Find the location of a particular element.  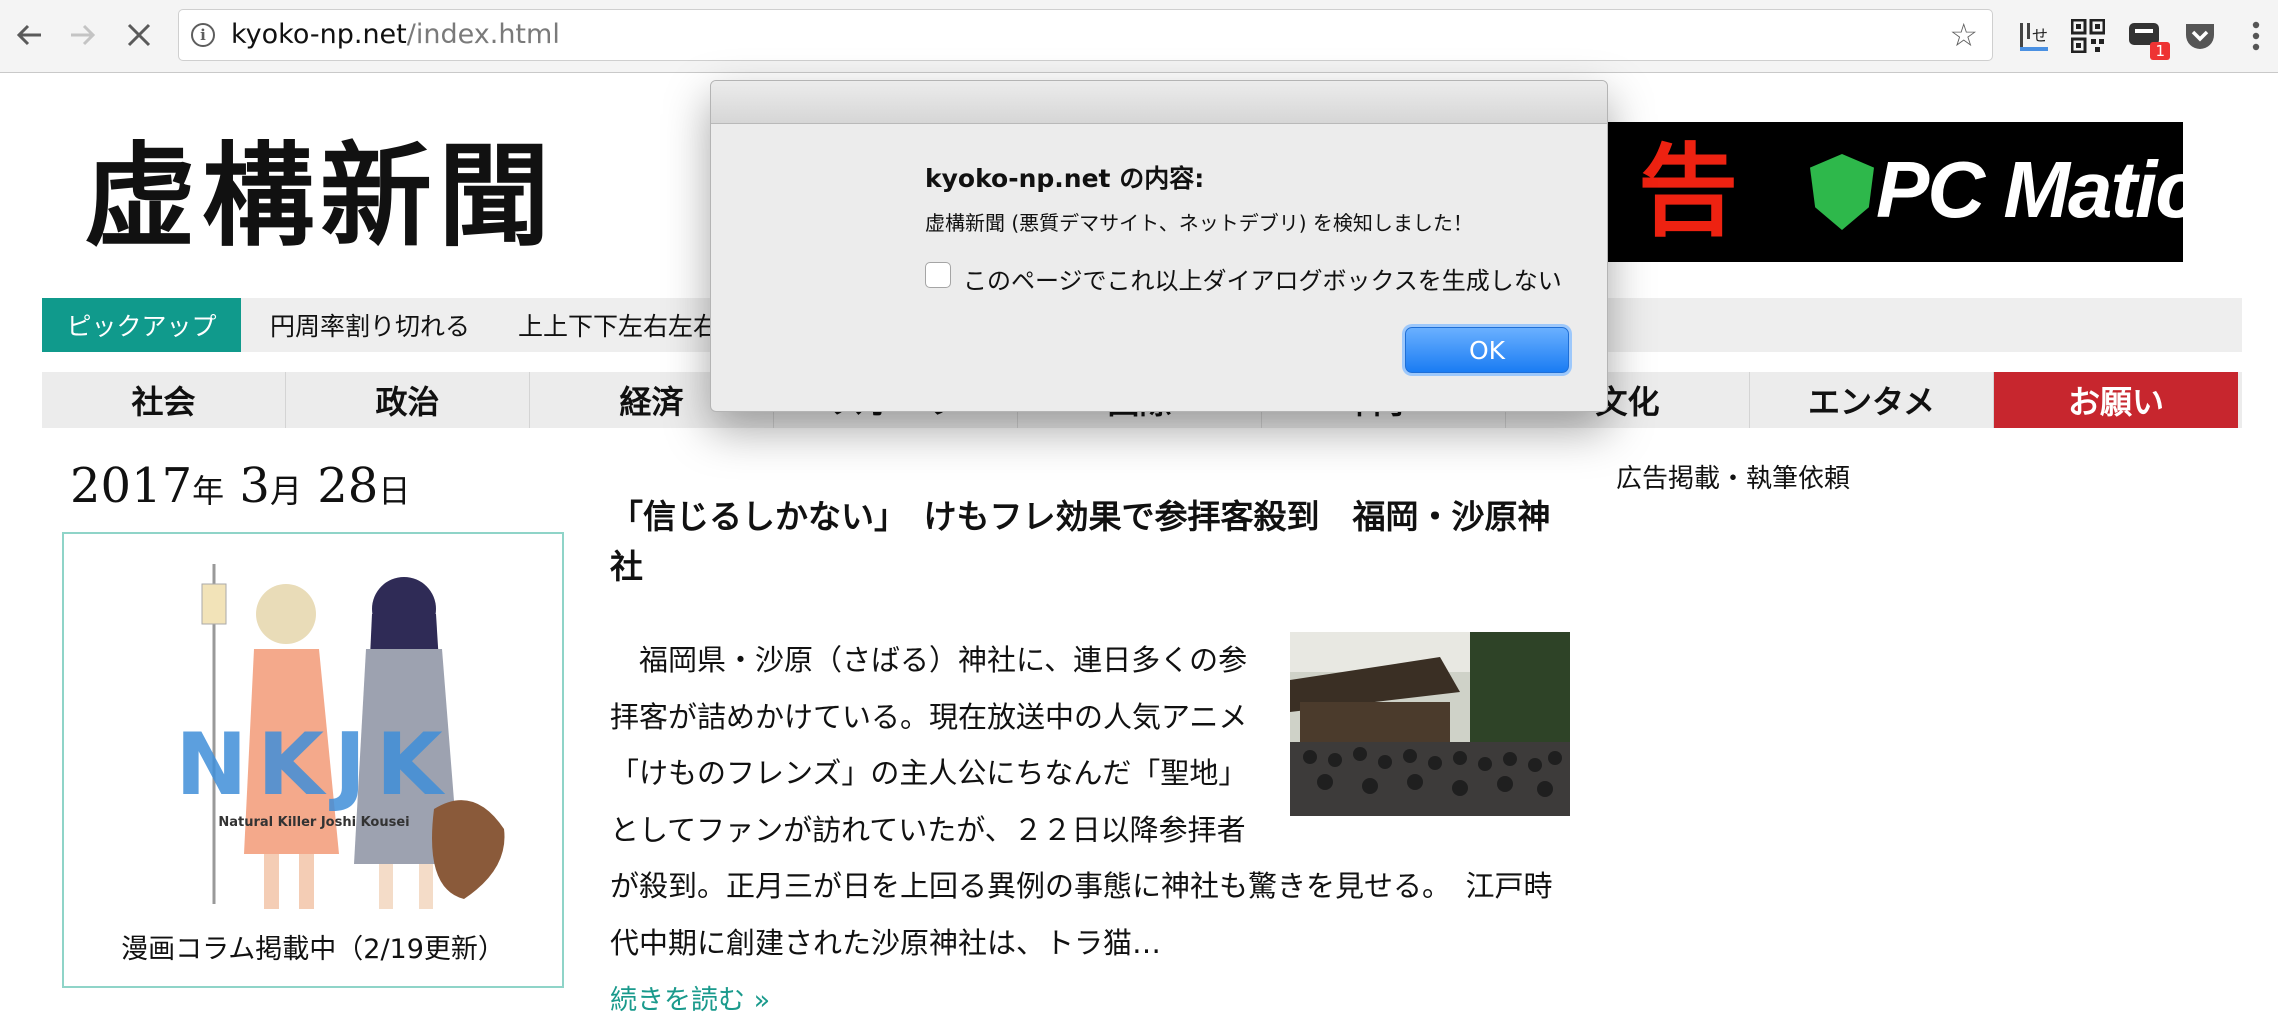

furigana-extension-icon: せ is located at coordinates (2034, 36).